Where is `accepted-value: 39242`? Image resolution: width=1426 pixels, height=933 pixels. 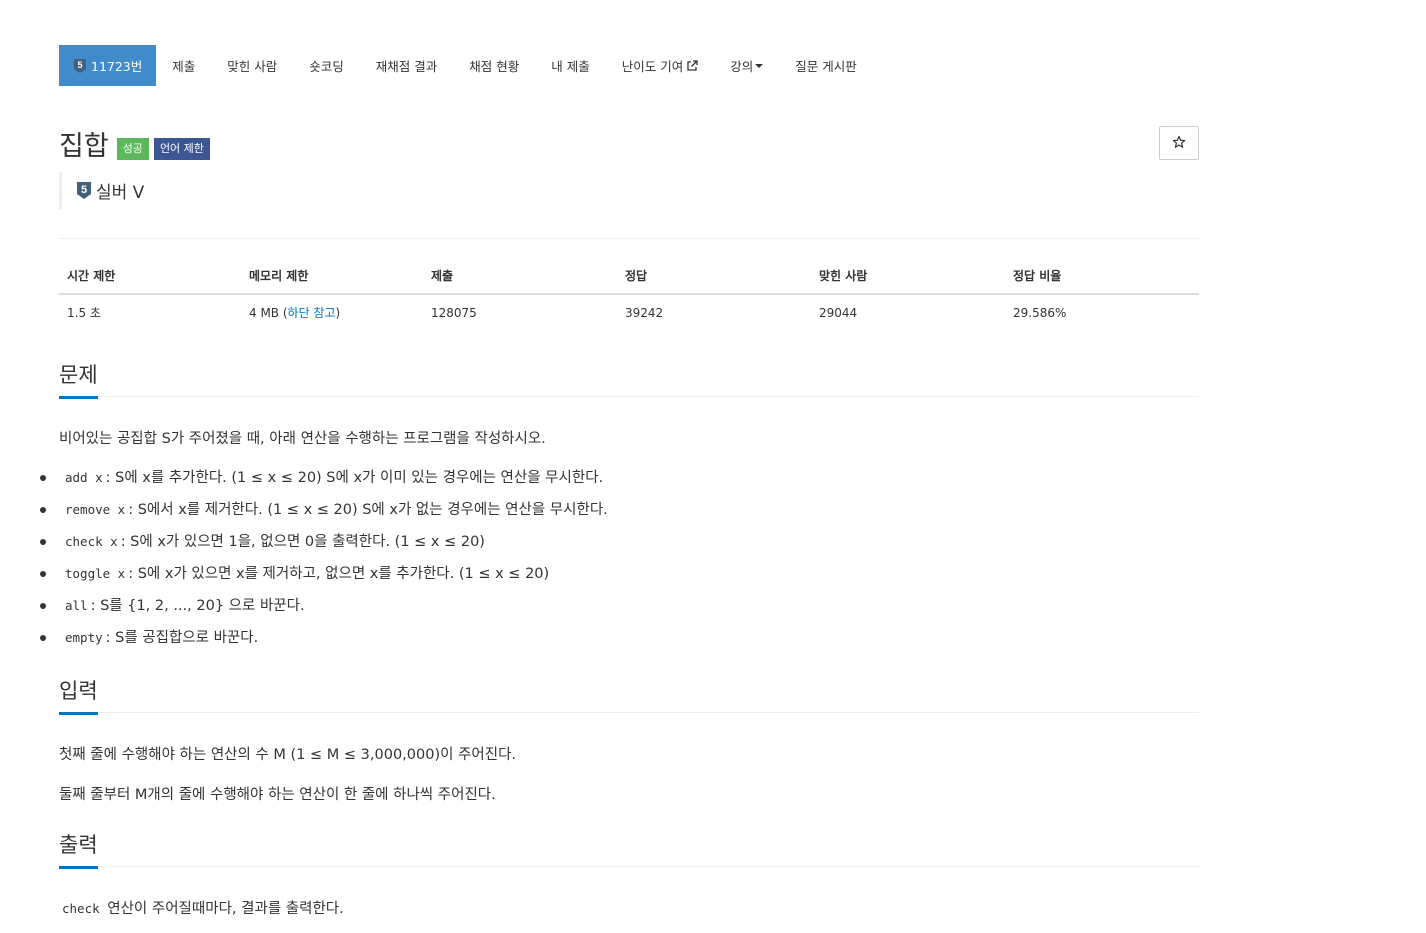 accepted-value: 39242 is located at coordinates (644, 312).